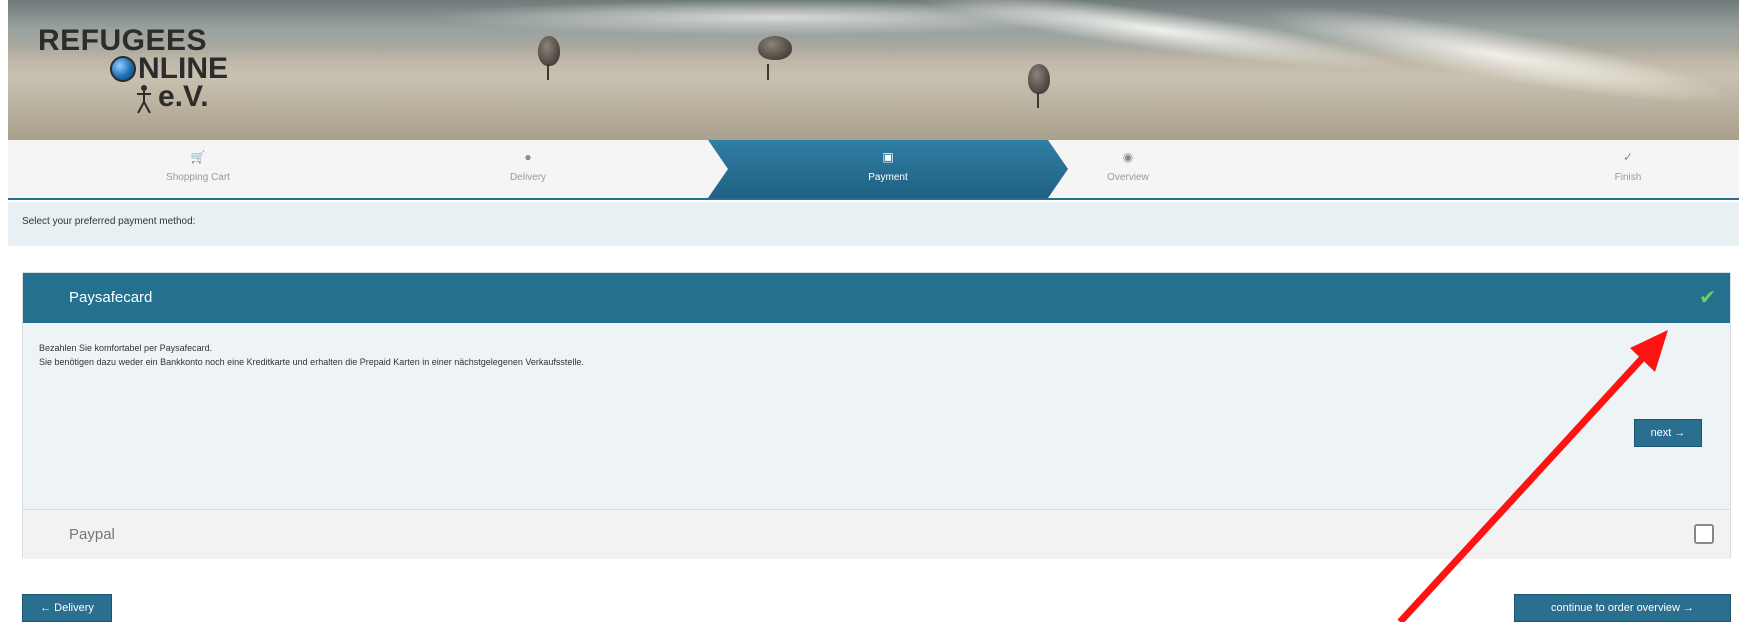 The width and height of the screenshot is (1739, 622). What do you see at coordinates (888, 177) in the screenshot?
I see `step-label: Payment` at bounding box center [888, 177].